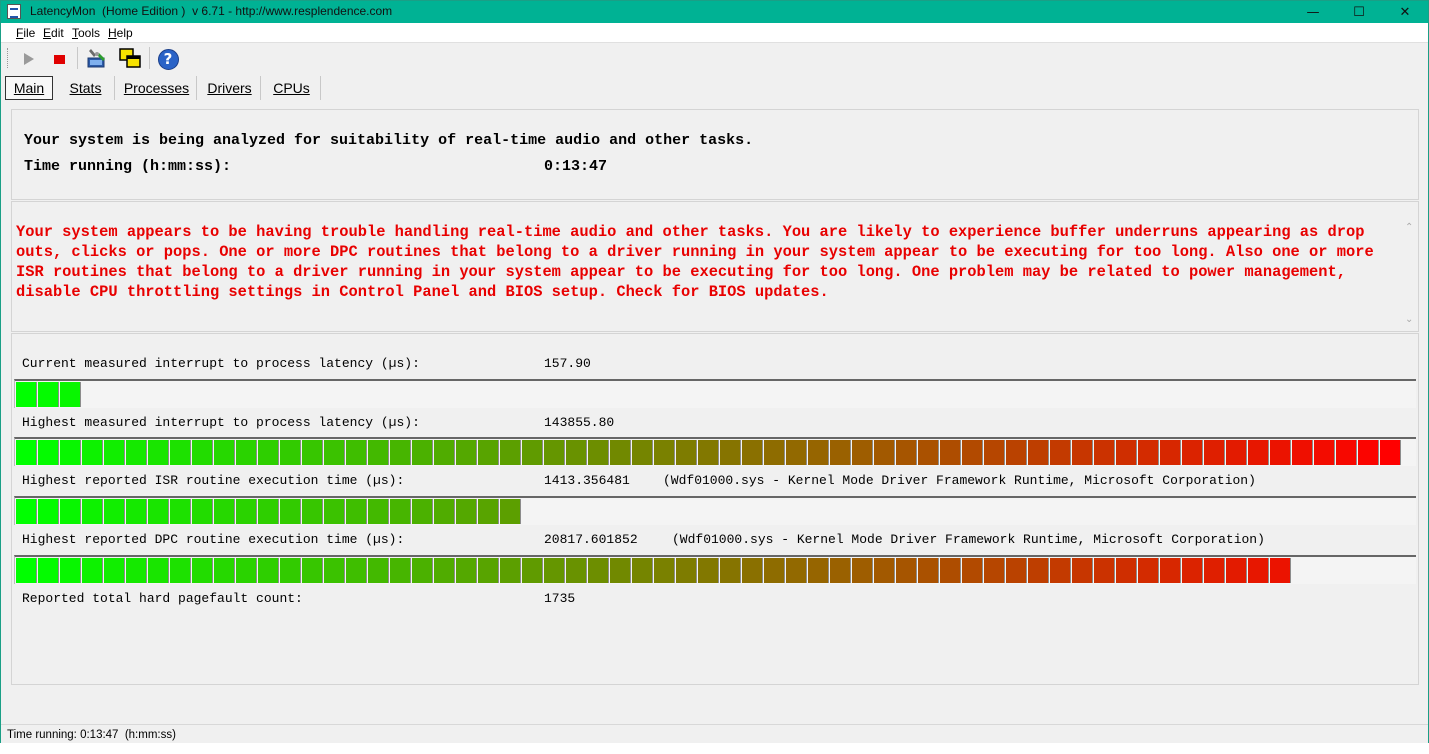 The height and width of the screenshot is (754, 1429). What do you see at coordinates (715, 510) in the screenshot?
I see `isr-time-bar` at bounding box center [715, 510].